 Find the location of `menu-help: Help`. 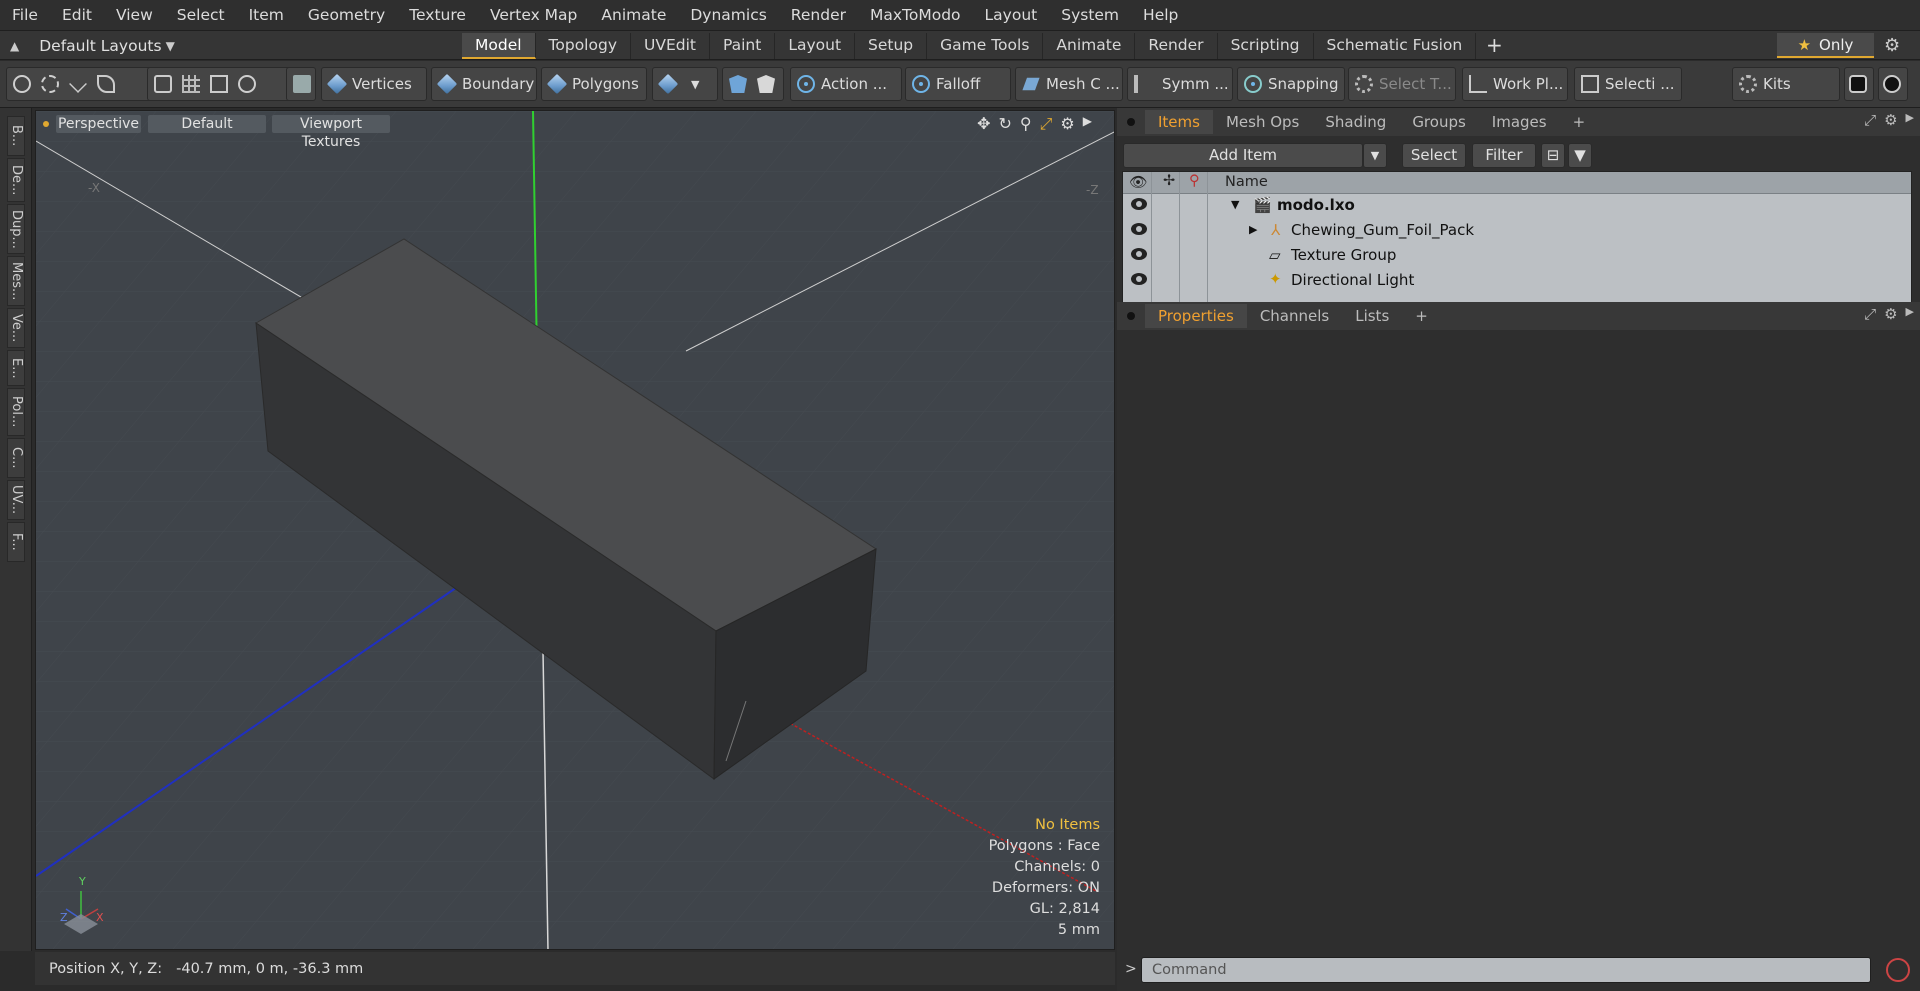

menu-help: Help is located at coordinates (1160, 15).